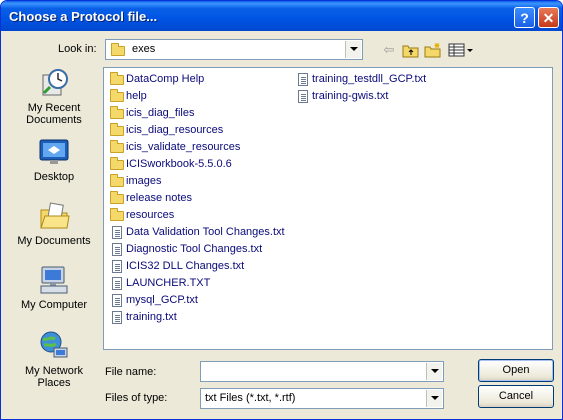 The width and height of the screenshot is (563, 420). Describe the element at coordinates (461, 50) in the screenshot. I see `view-menu-icon` at that location.